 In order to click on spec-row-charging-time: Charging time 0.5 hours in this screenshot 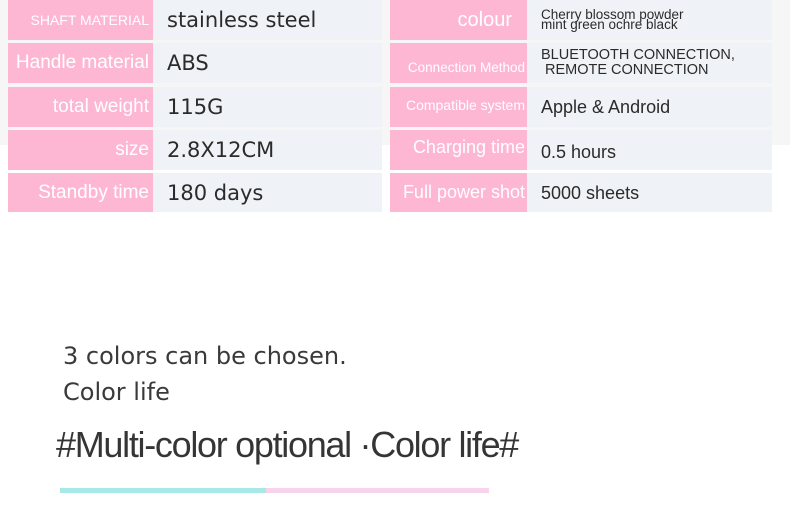, I will do `click(581, 150)`.